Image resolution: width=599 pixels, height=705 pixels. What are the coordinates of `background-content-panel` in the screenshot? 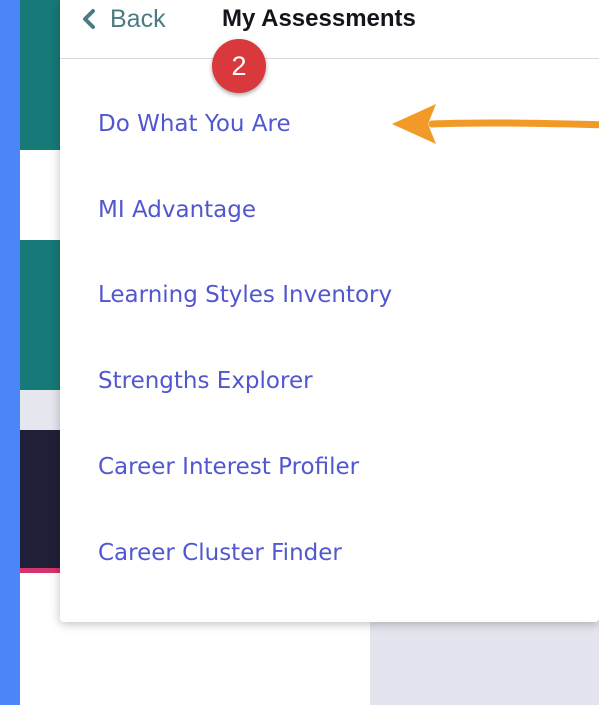 It's located at (484, 662).